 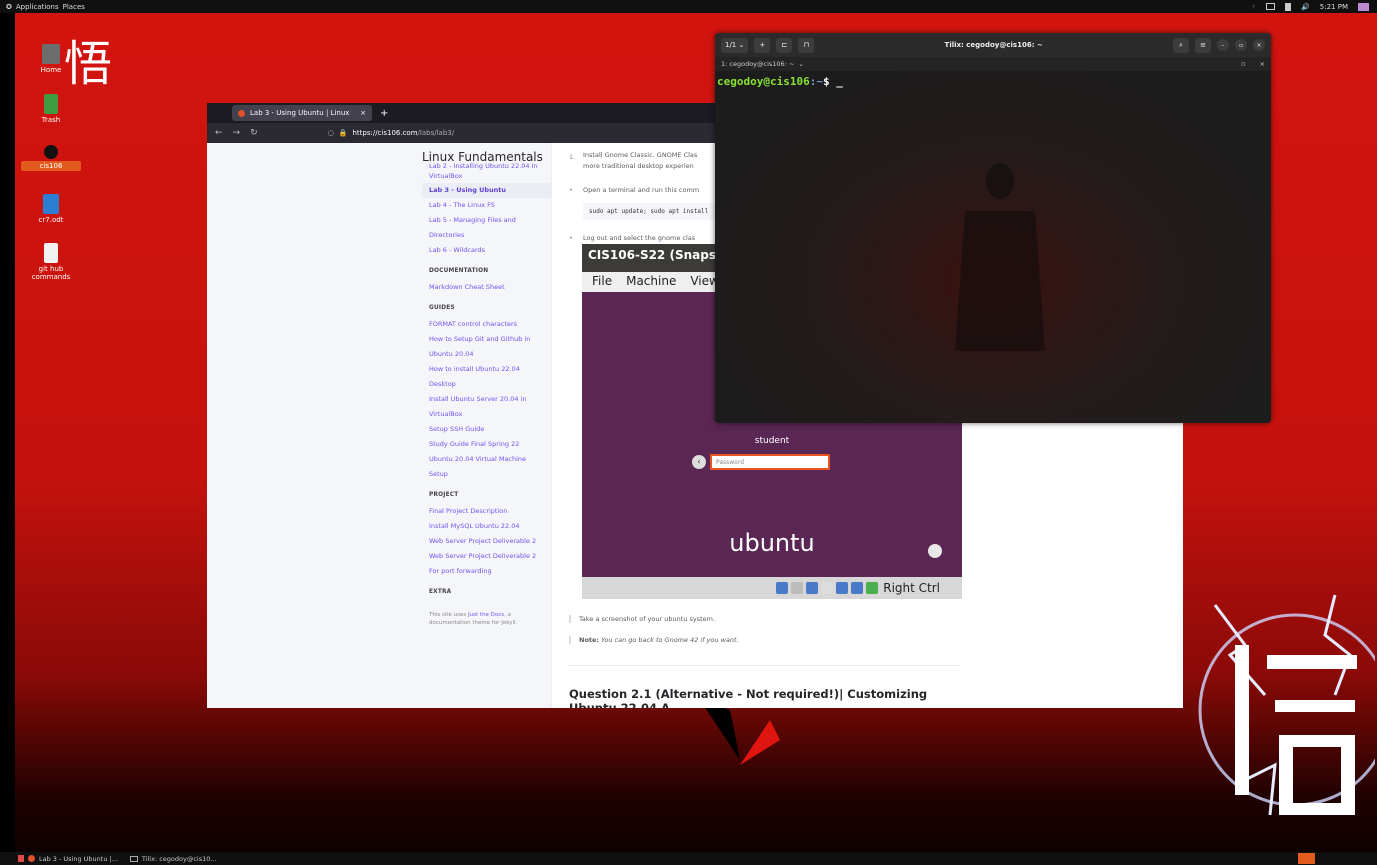 I want to click on nav-lab6: Lab 6 - Wildcards, so click(x=487, y=250).